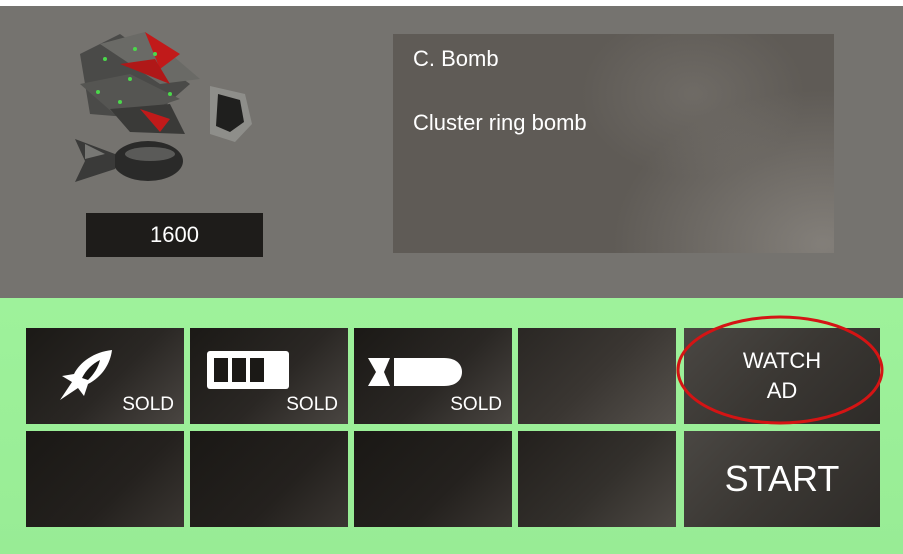  Describe the element at coordinates (248, 370) in the screenshot. I see `battery-icon` at that location.